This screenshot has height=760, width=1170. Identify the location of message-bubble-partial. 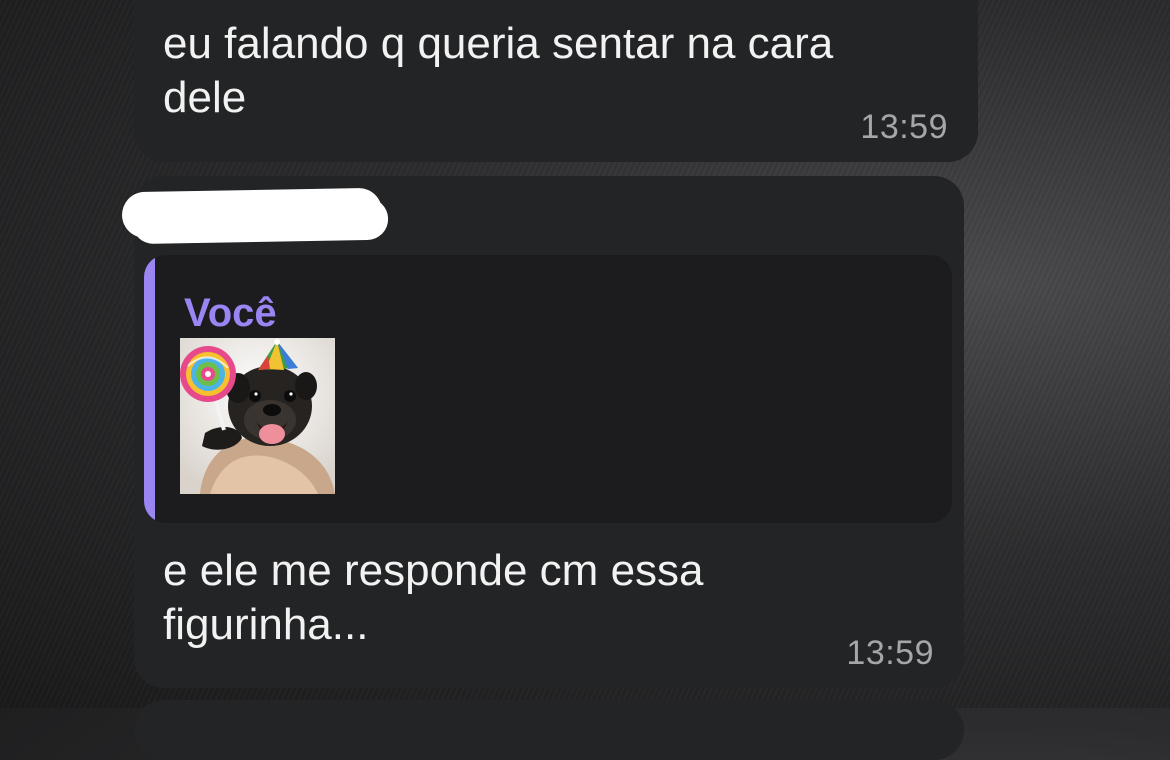
(549, 730).